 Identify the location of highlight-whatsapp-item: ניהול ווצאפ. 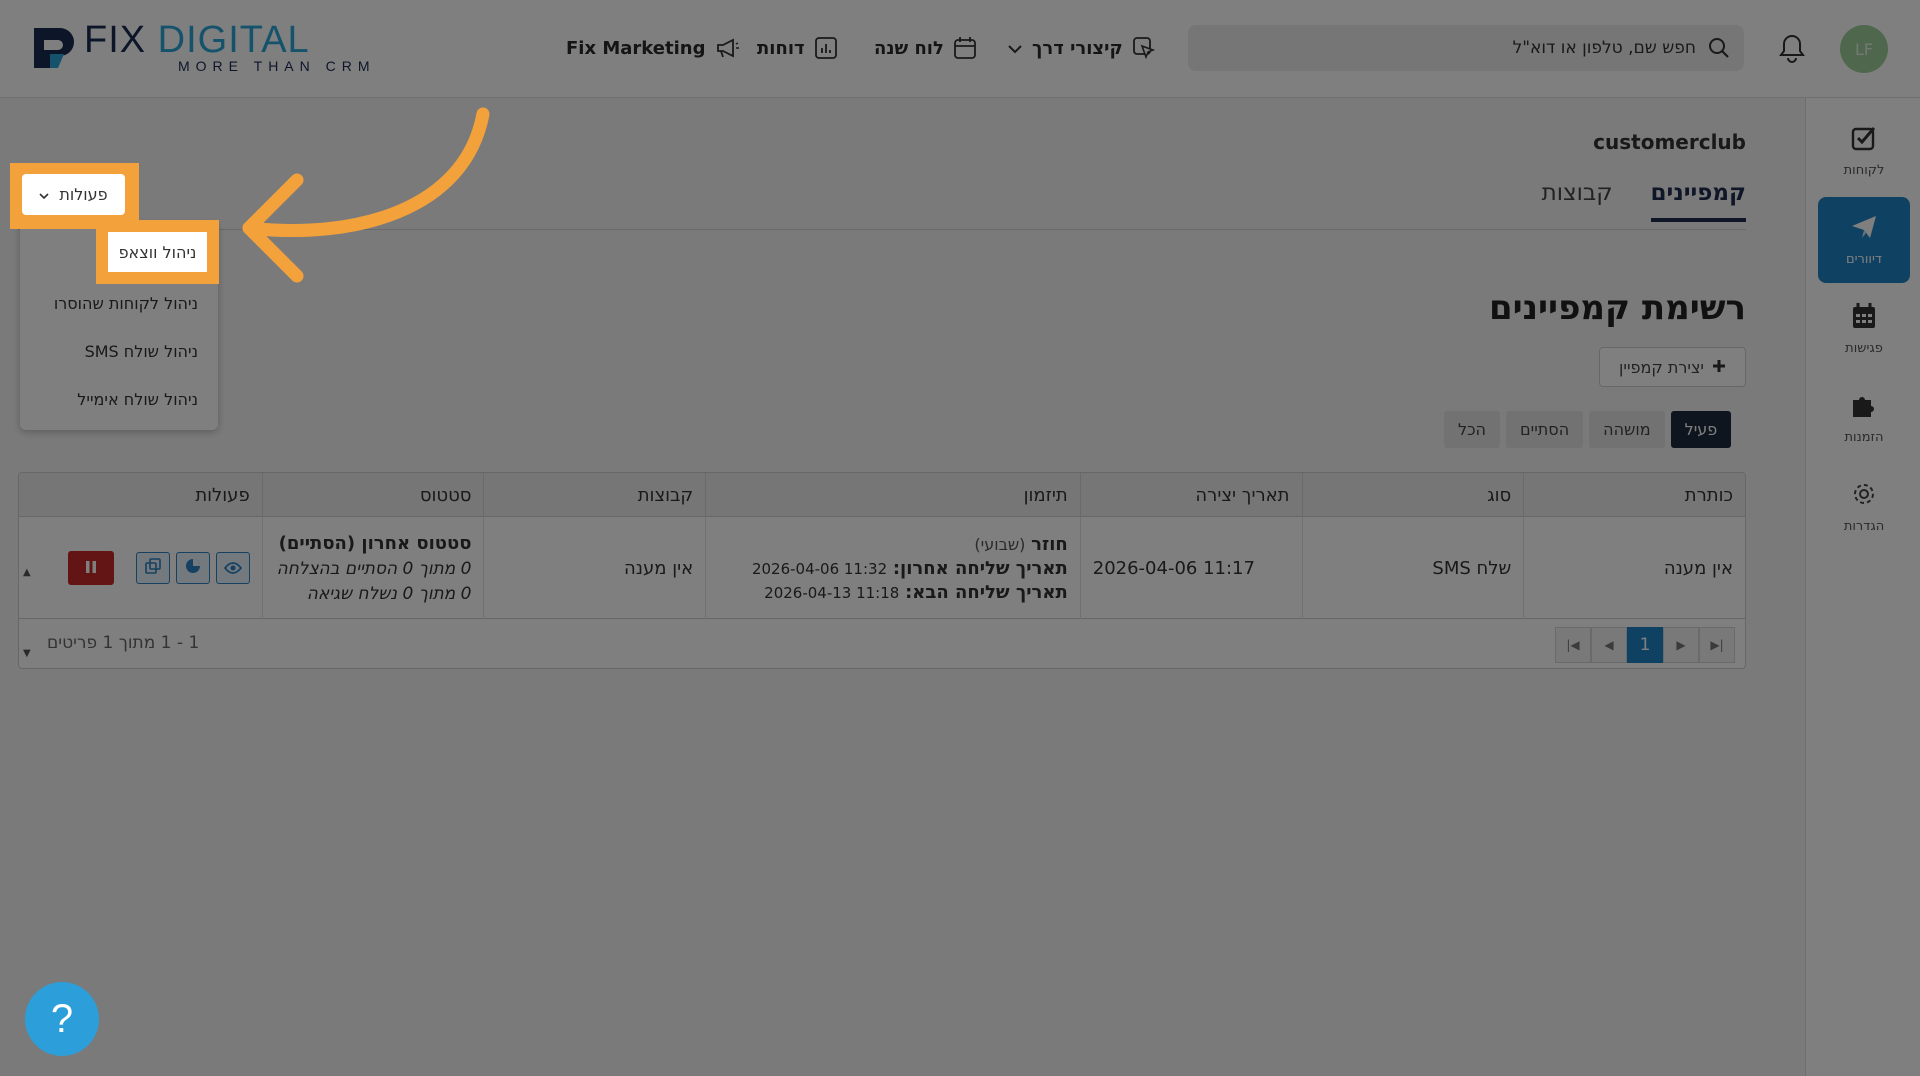
(157, 252).